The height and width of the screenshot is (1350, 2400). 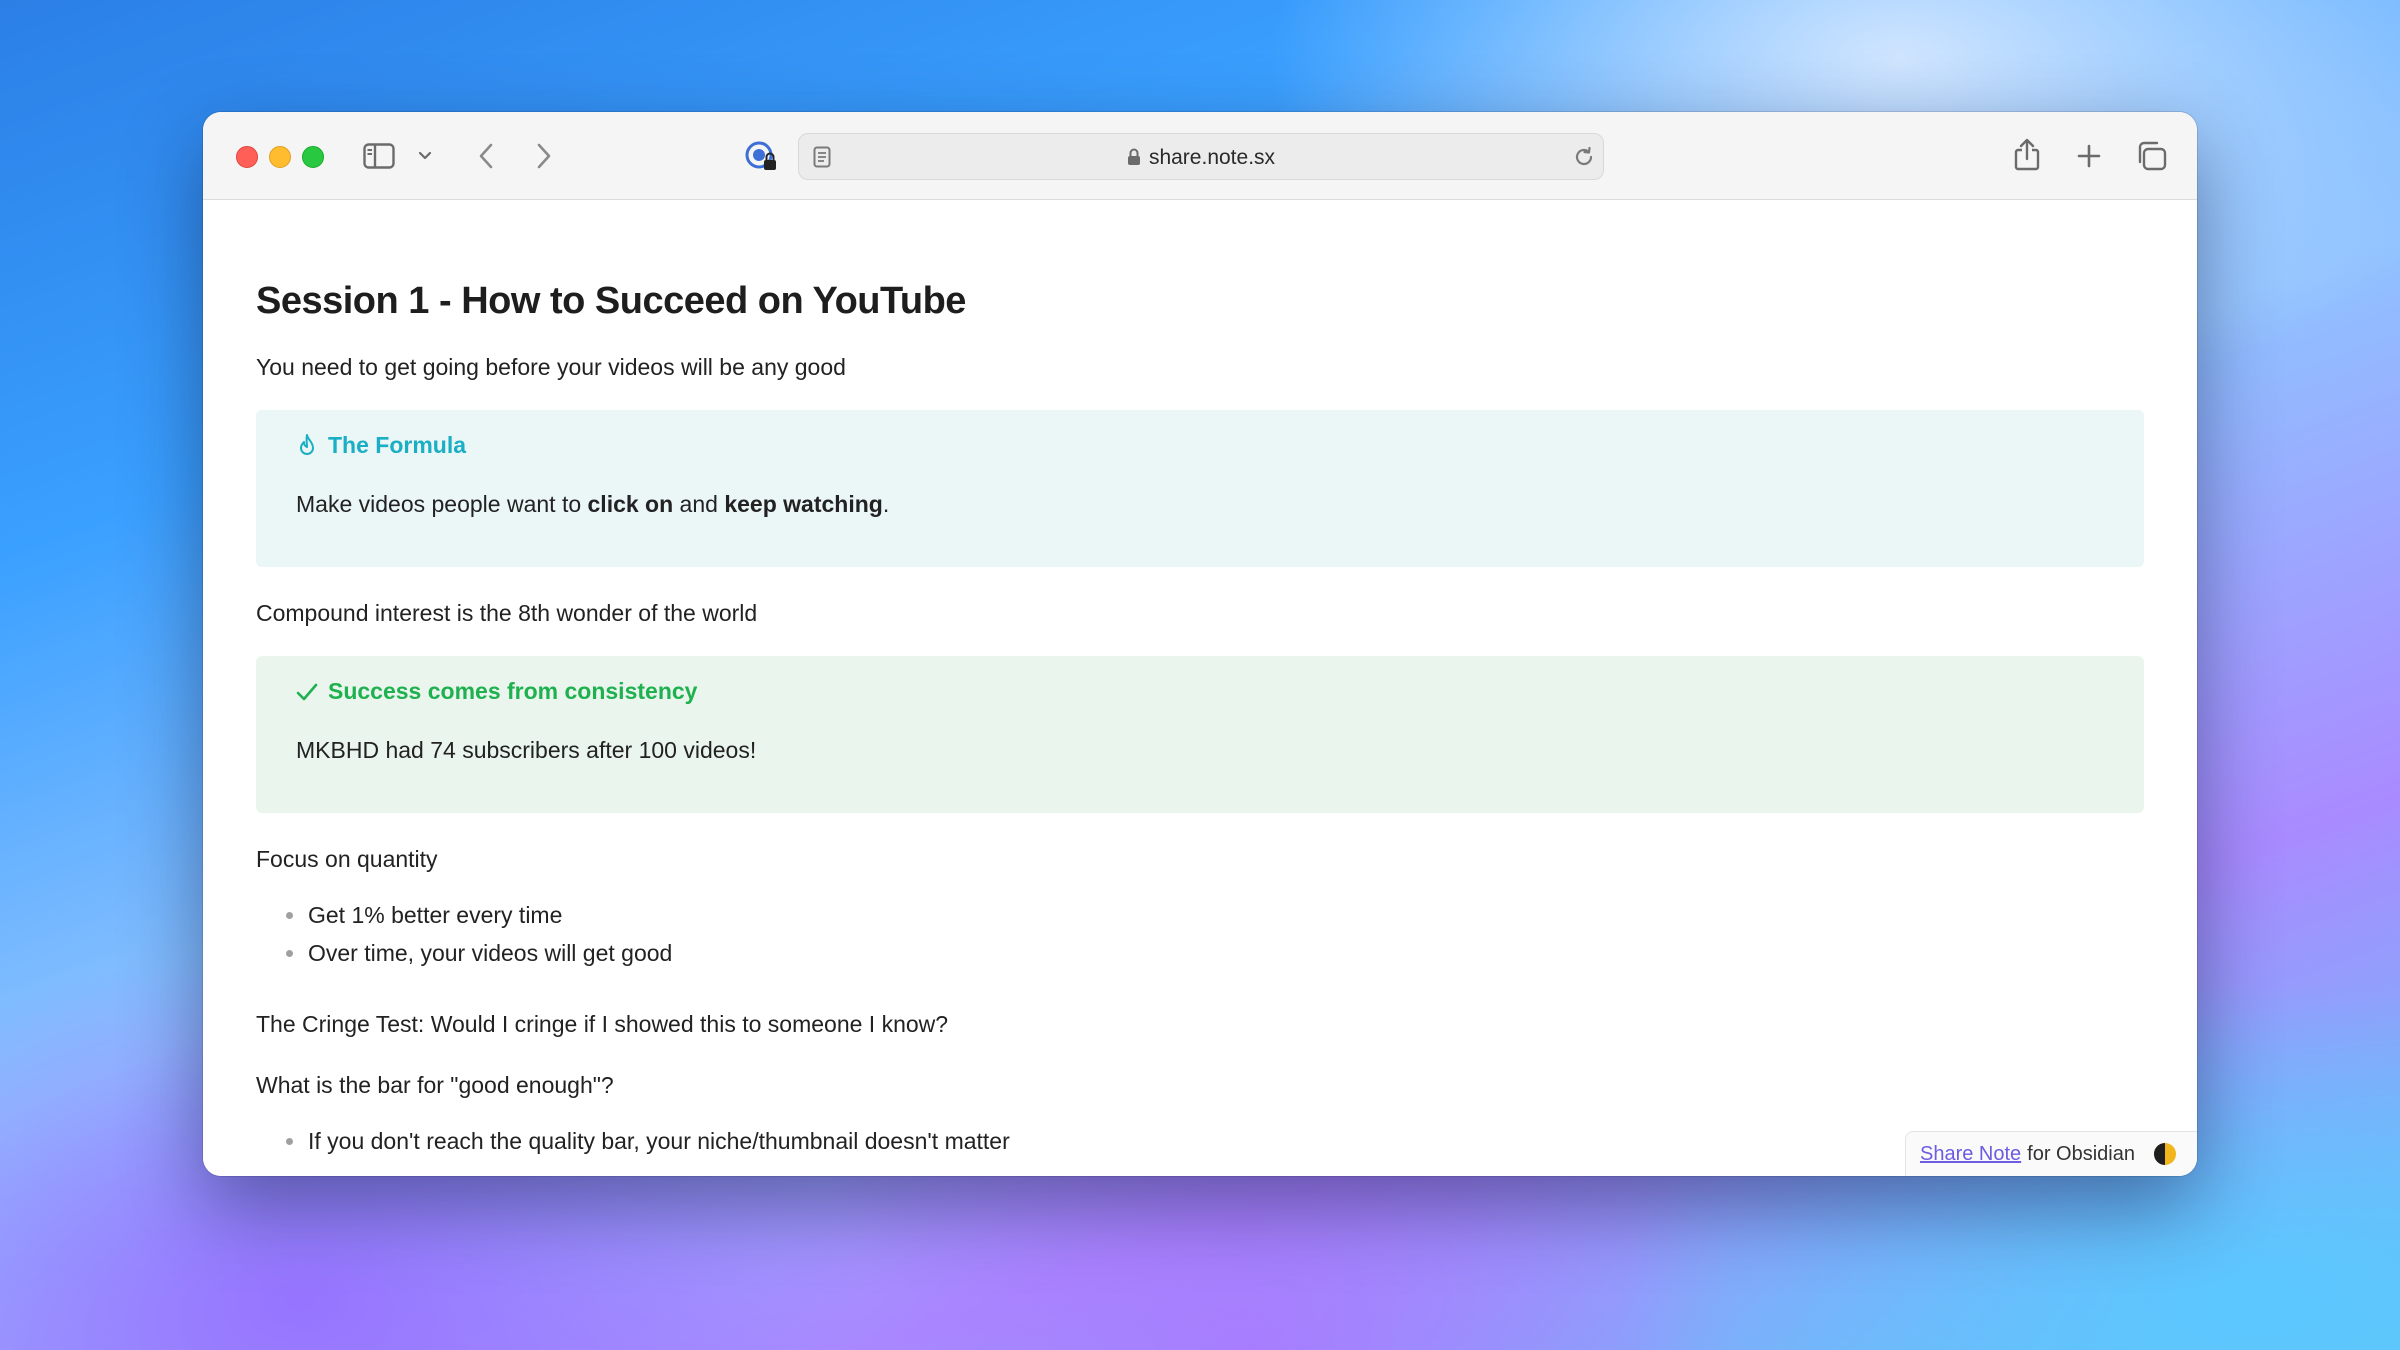 I want to click on share-note-suffix: for Obsidian, so click(x=2081, y=1153).